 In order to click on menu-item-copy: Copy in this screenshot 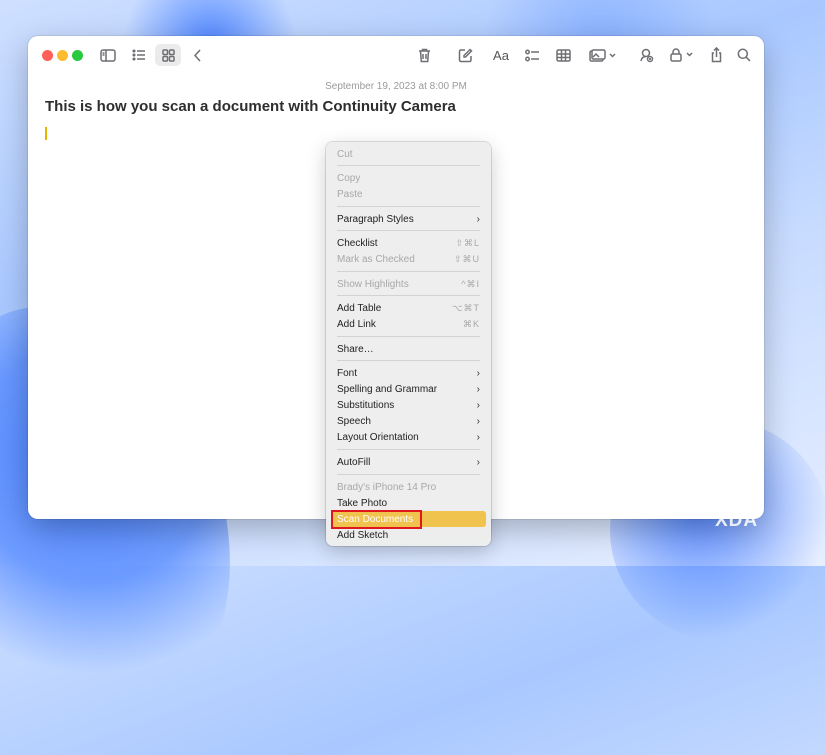, I will do `click(408, 178)`.